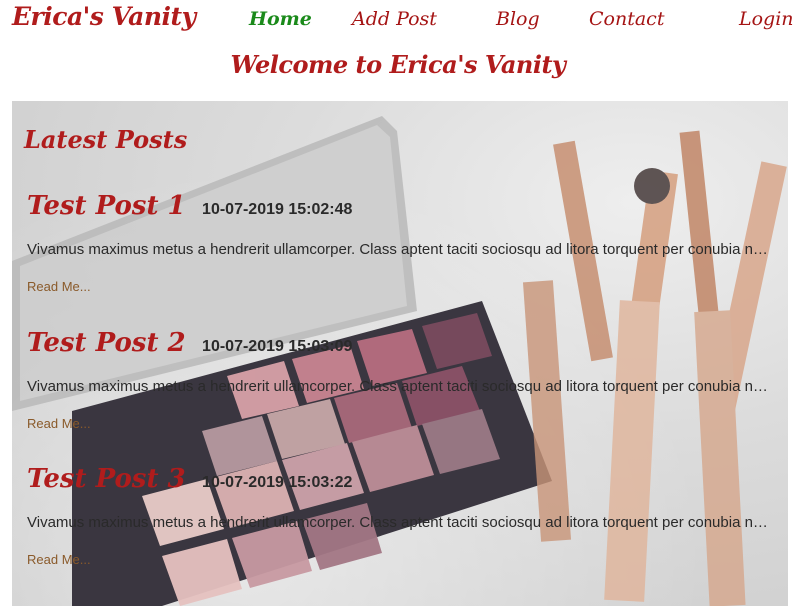 The height and width of the screenshot is (611, 796). Describe the element at coordinates (106, 343) in the screenshot. I see `post-title: Test Post 2` at that location.